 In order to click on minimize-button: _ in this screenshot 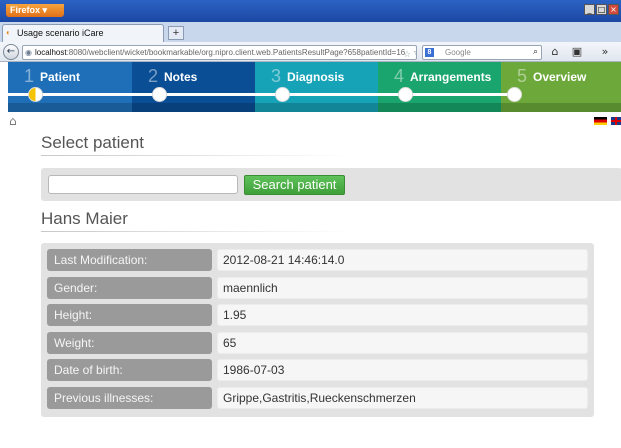, I will do `click(589, 9)`.